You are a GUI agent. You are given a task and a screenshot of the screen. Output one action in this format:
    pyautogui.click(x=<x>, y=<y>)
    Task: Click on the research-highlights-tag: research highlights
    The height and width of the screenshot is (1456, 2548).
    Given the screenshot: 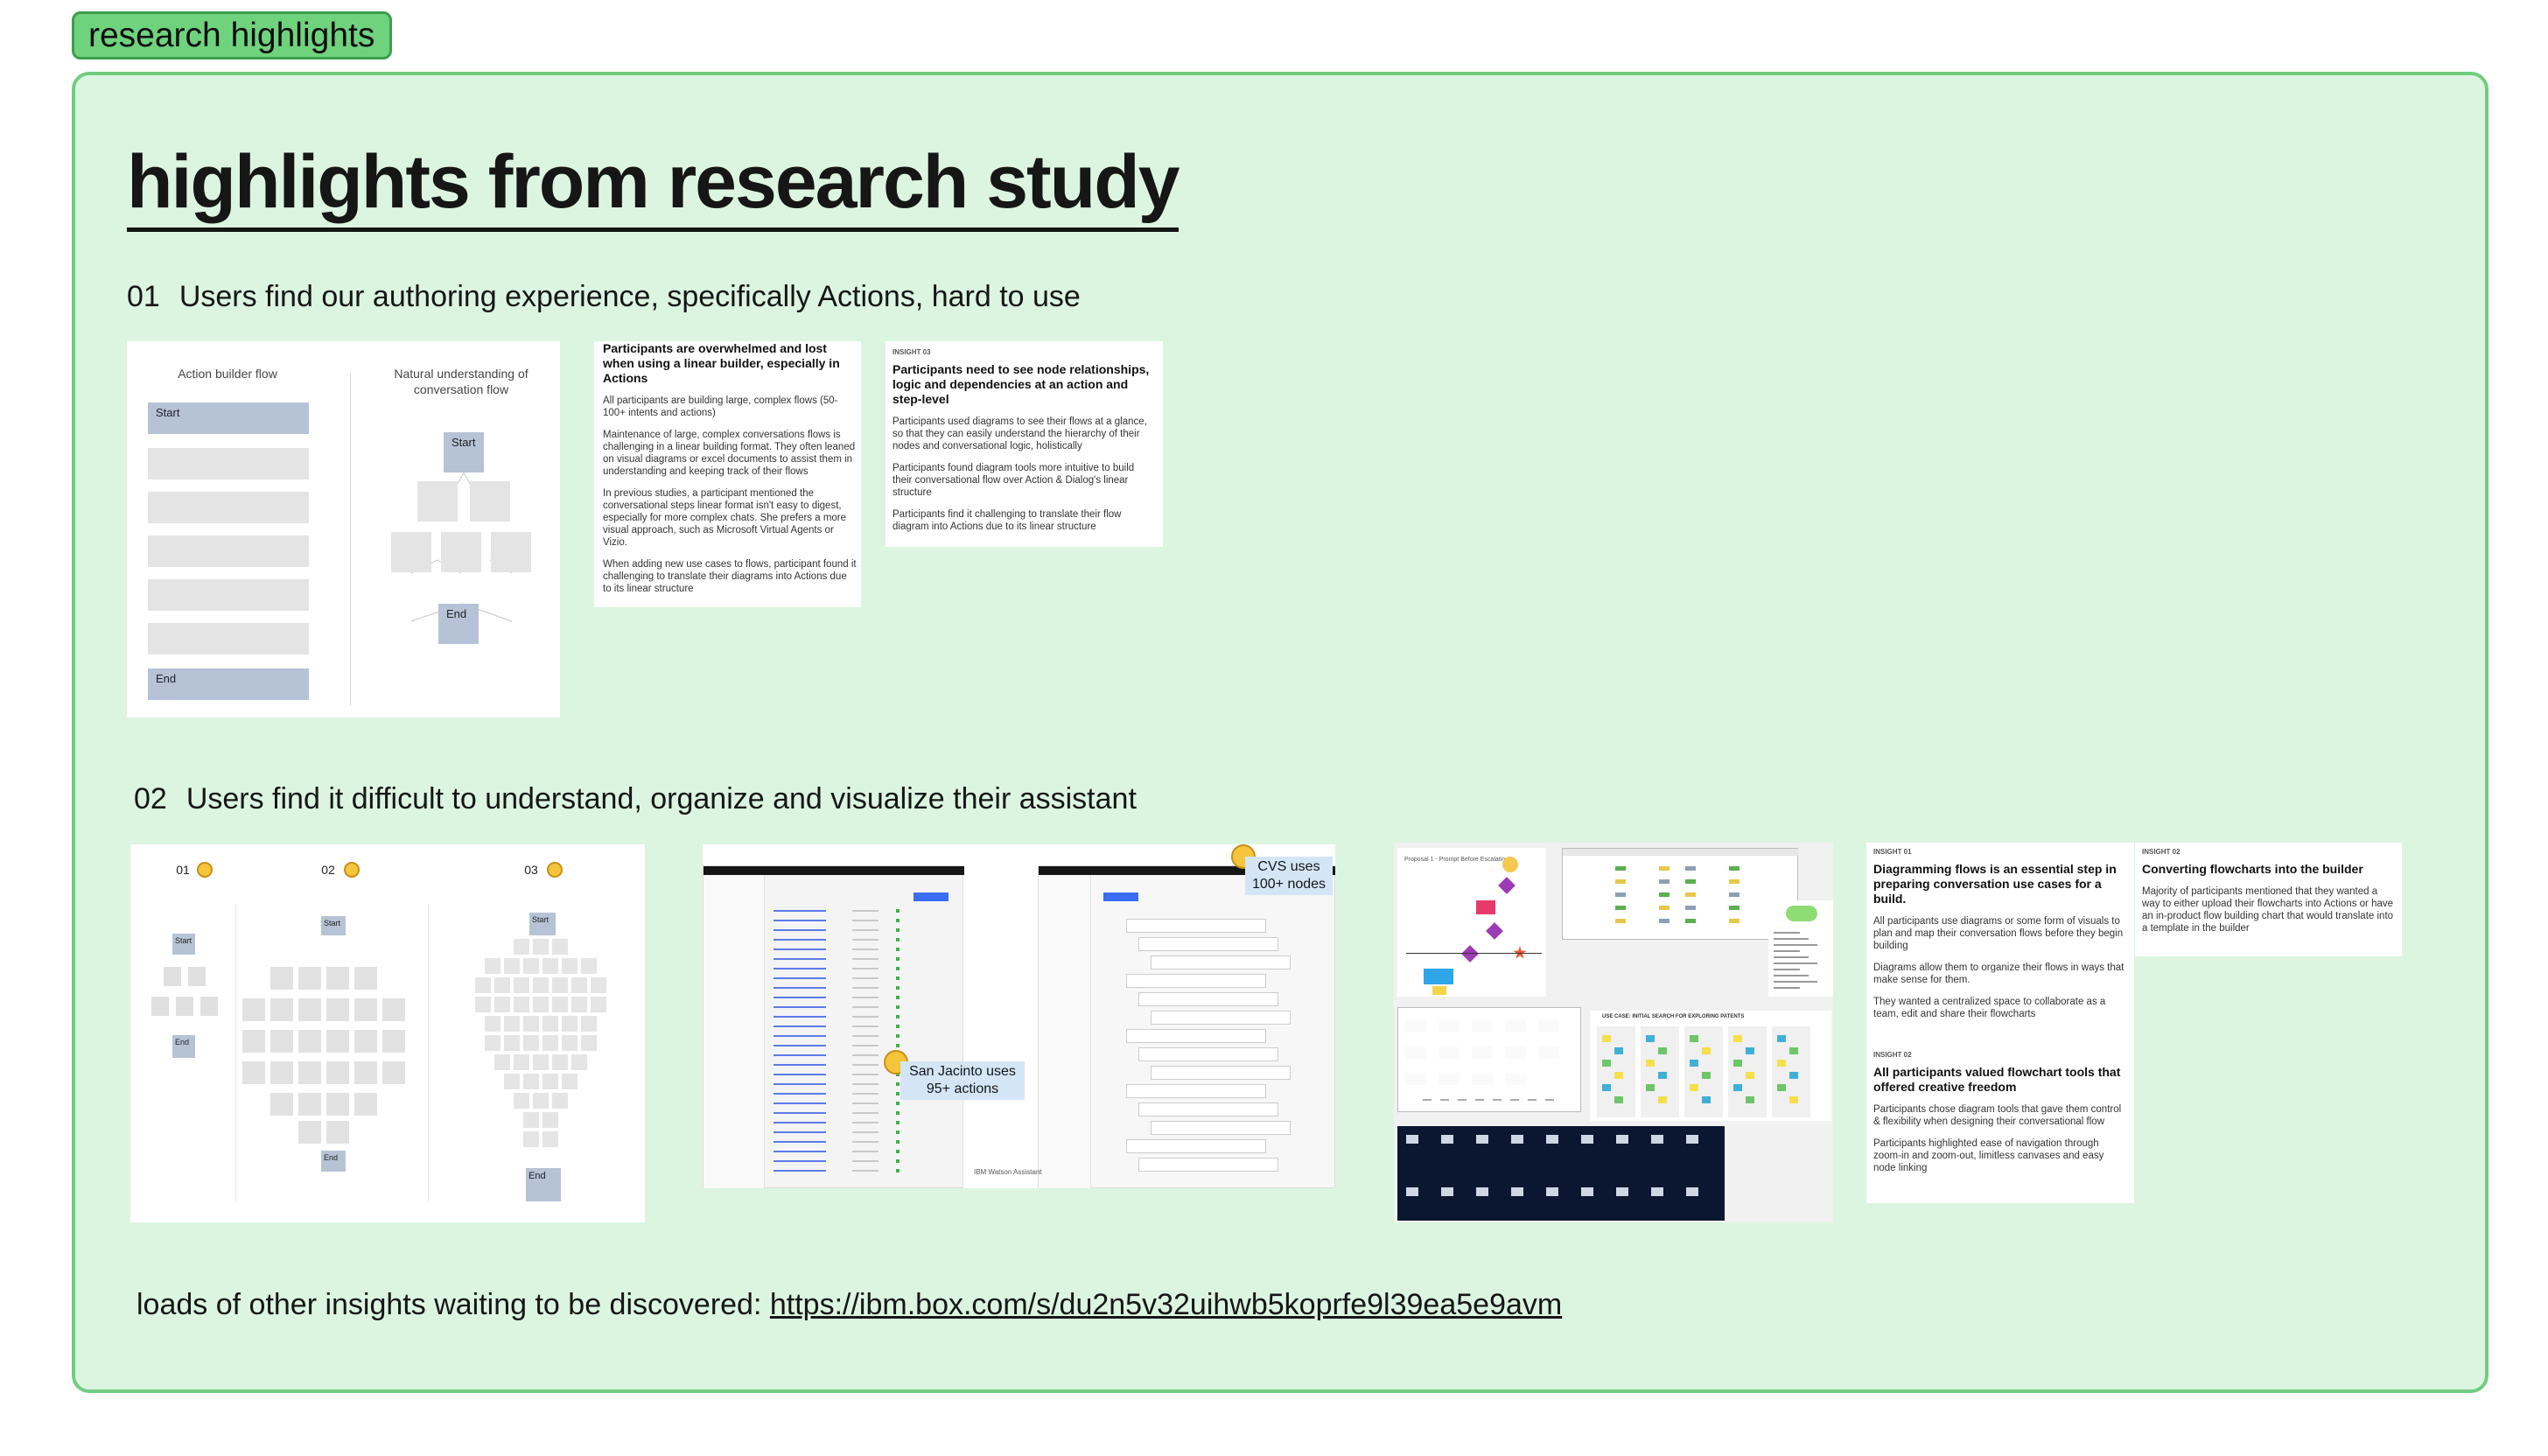 What is the action you would take?
    pyautogui.click(x=232, y=35)
    